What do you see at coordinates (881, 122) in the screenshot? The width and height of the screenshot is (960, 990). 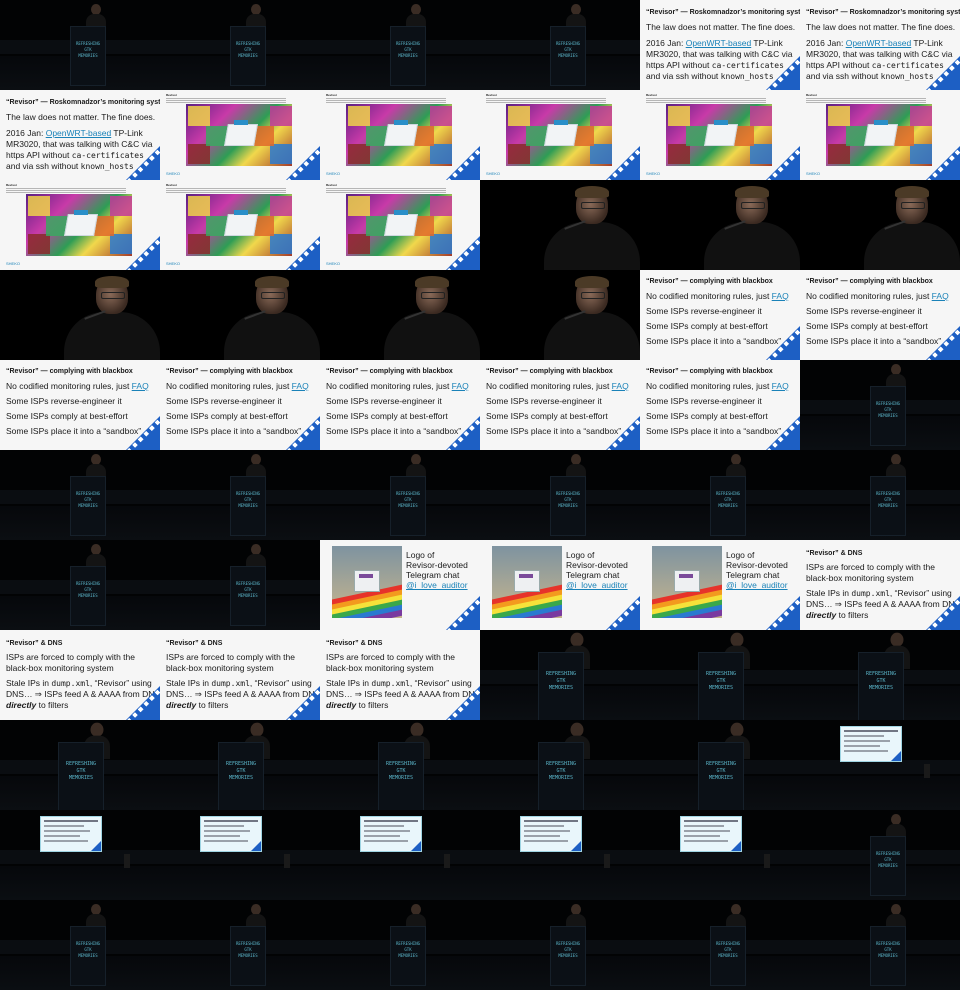 I see `router-label` at bounding box center [881, 122].